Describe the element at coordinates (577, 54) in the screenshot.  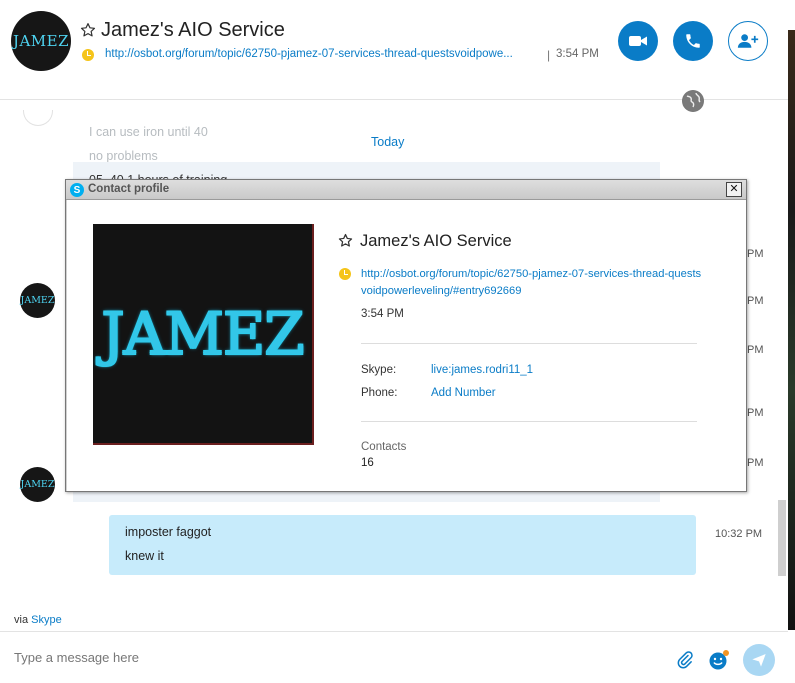
I see `local-time: 3:54 PM` at that location.